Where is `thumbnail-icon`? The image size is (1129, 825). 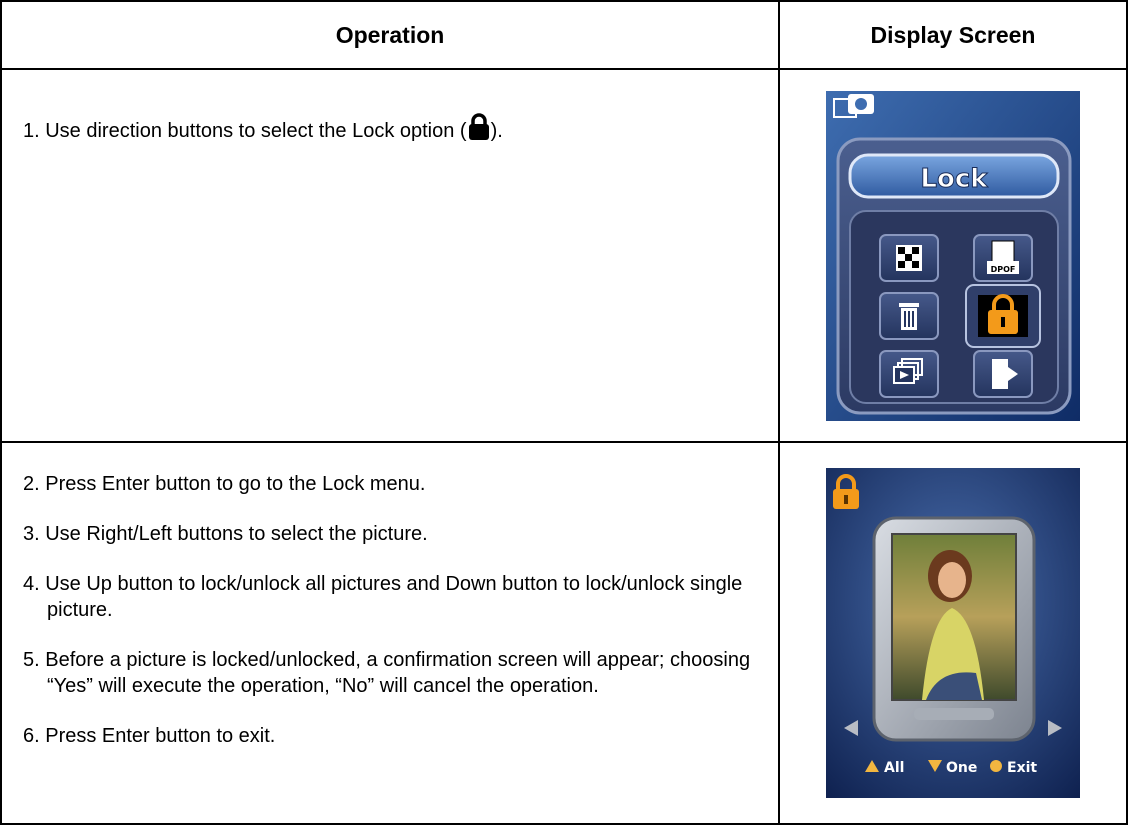 thumbnail-icon is located at coordinates (909, 373).